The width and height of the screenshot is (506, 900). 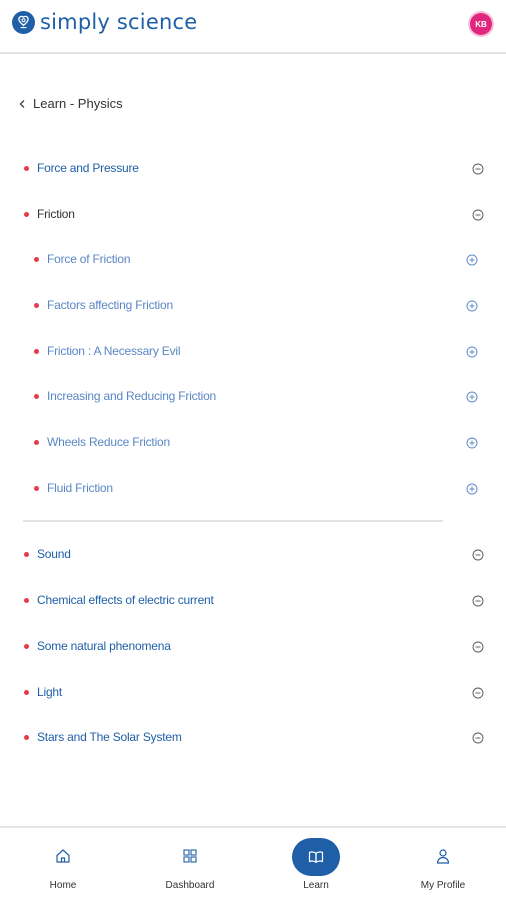 I want to click on subtopic-label: Wheels Reduce Friction, so click(x=108, y=442).